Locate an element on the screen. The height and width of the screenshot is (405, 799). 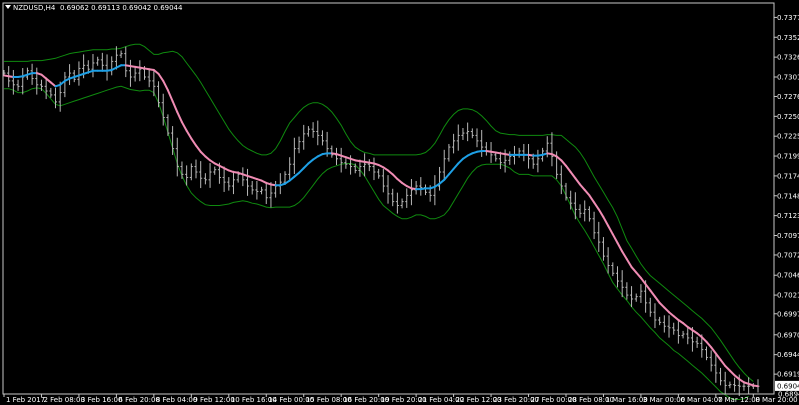
price-tick-label: 0.73520 is located at coordinates (788, 38).